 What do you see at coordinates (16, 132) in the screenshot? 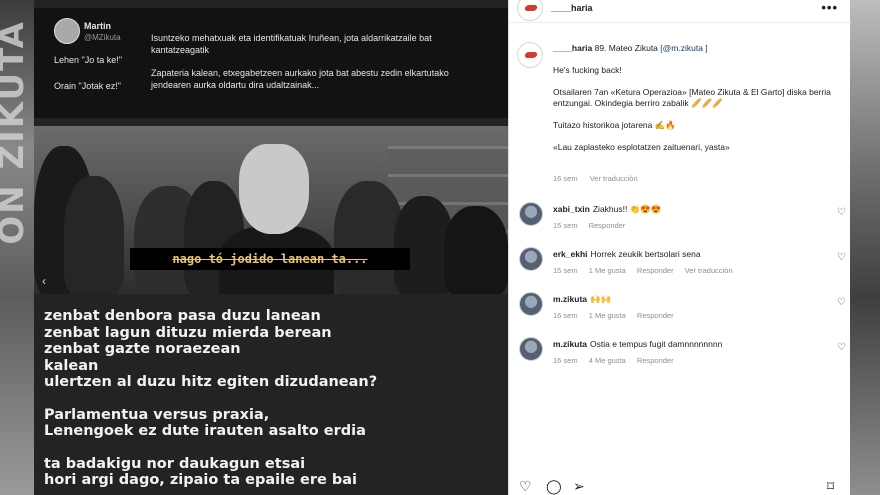
I see `poster-text: ON ZIKUTA` at bounding box center [16, 132].